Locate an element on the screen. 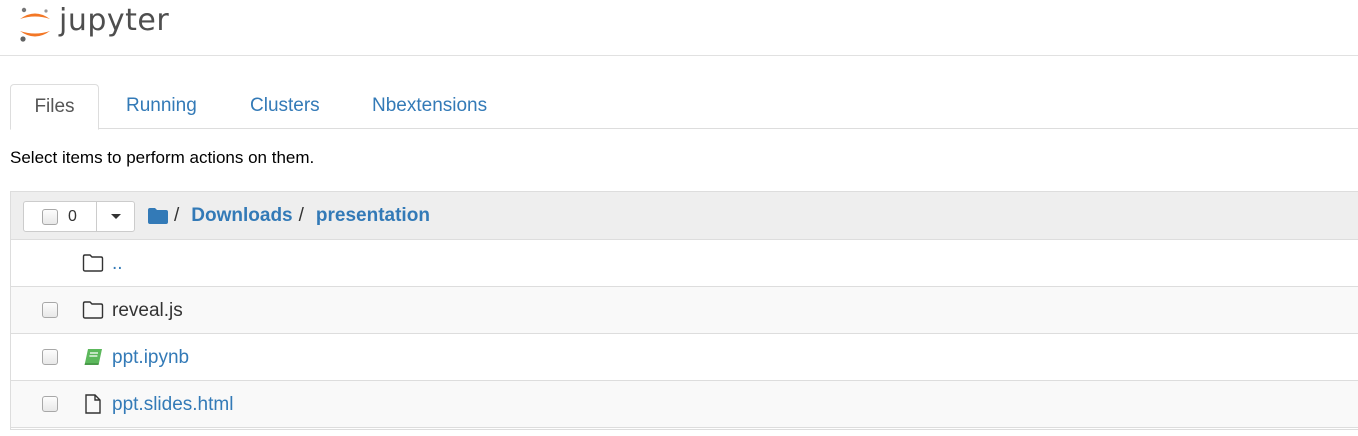 The height and width of the screenshot is (436, 1358). tab-bar: Files Running Clusters Nbextensions is located at coordinates (684, 107).